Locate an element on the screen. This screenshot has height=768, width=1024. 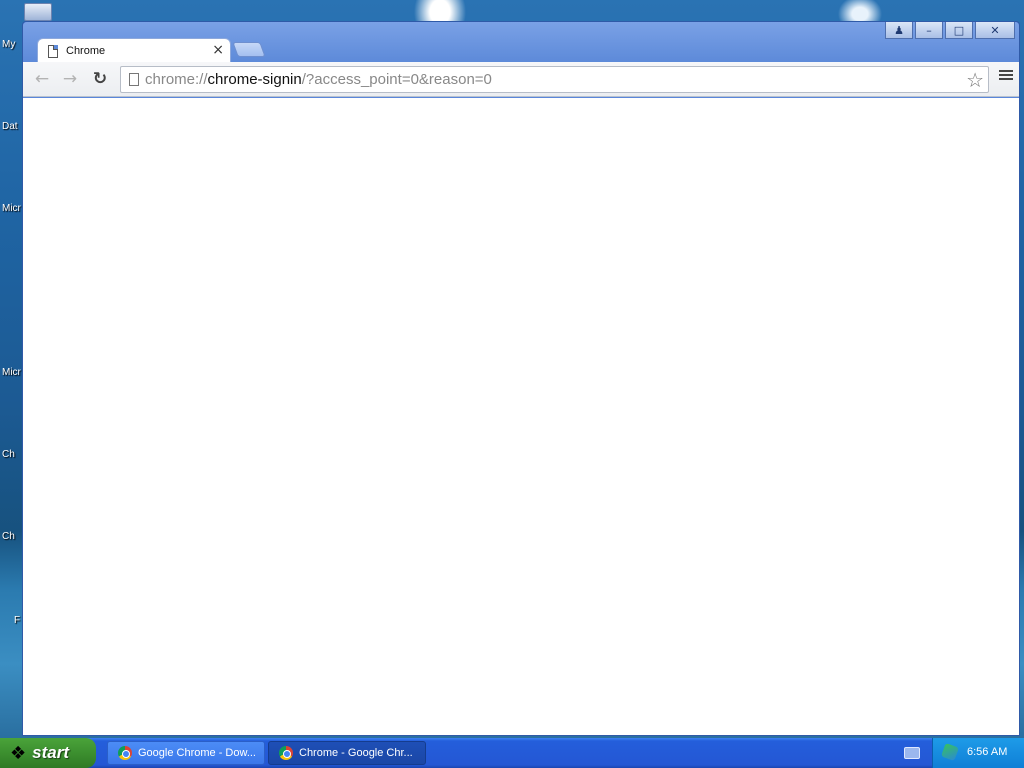
profile-button: ♟ is located at coordinates (899, 30).